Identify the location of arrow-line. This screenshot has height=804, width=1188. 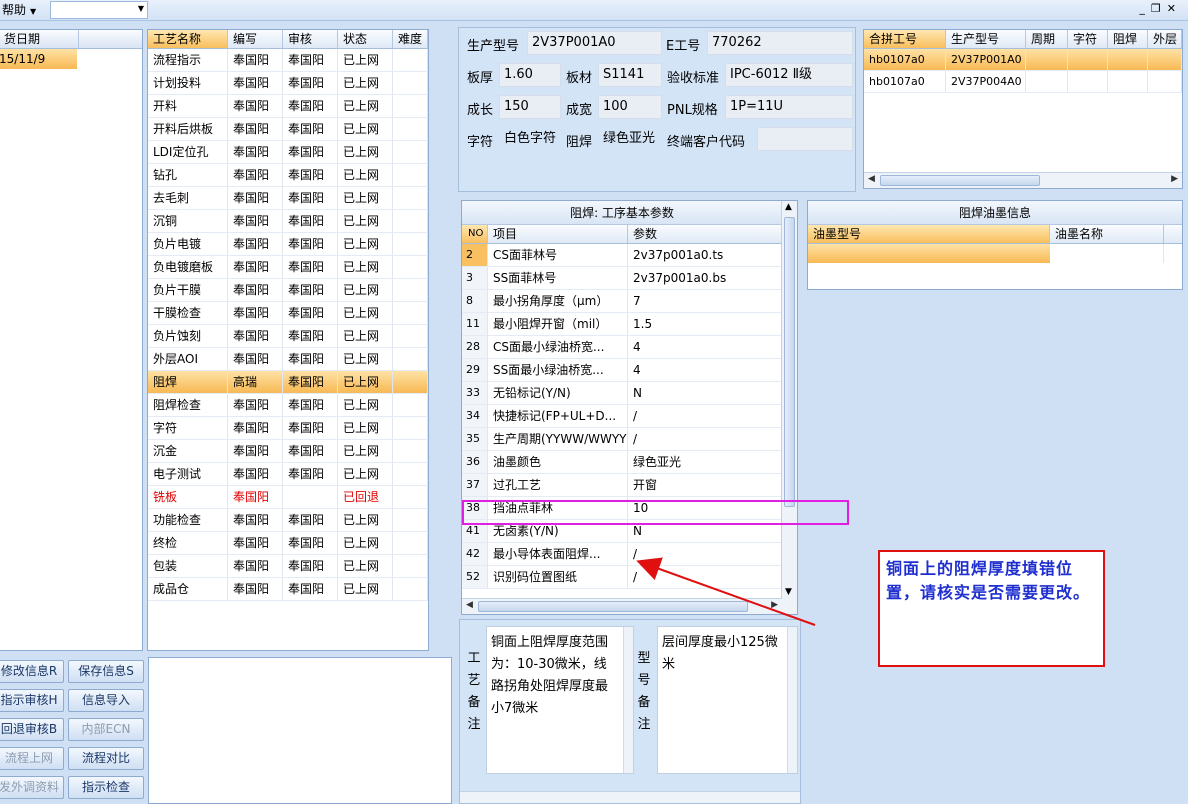
(726, 591).